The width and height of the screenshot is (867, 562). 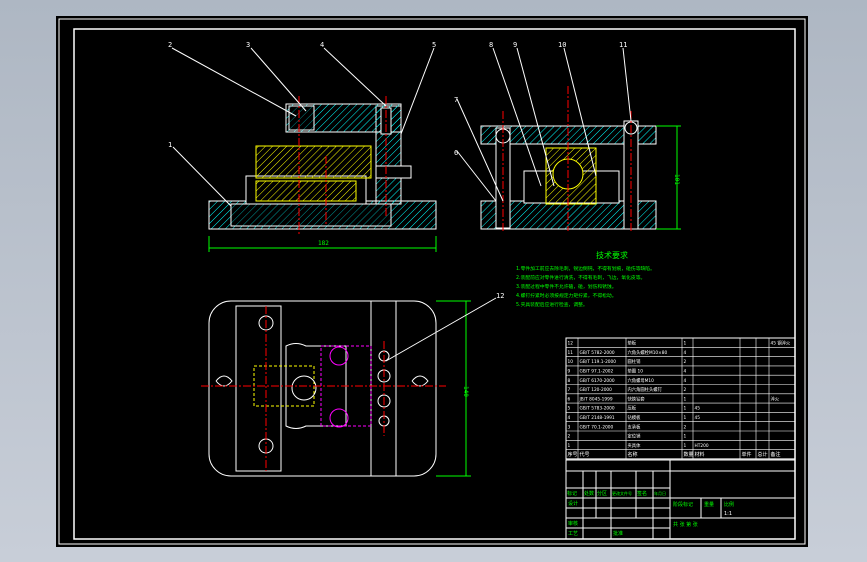 I want to click on bom-cell-material: HT200, so click(x=702, y=446).